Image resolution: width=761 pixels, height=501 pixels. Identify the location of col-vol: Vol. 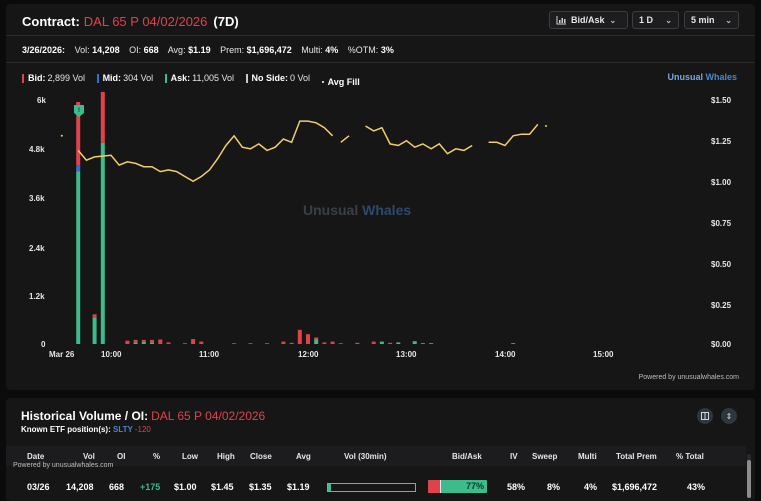
(89, 456).